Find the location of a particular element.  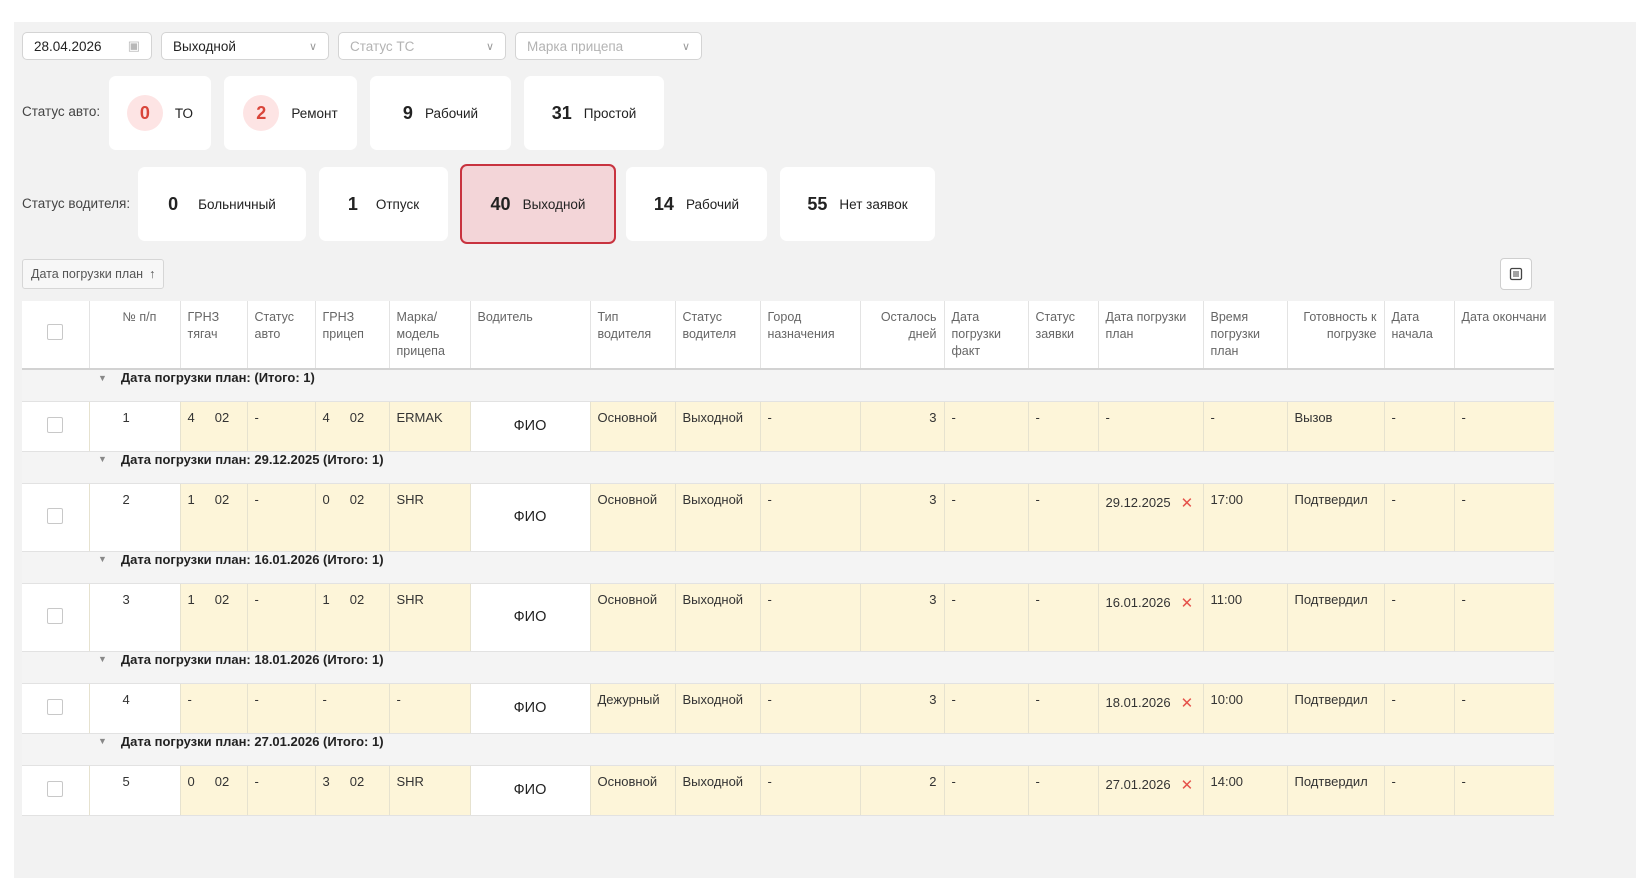

select-all-checkbox is located at coordinates (55, 332).